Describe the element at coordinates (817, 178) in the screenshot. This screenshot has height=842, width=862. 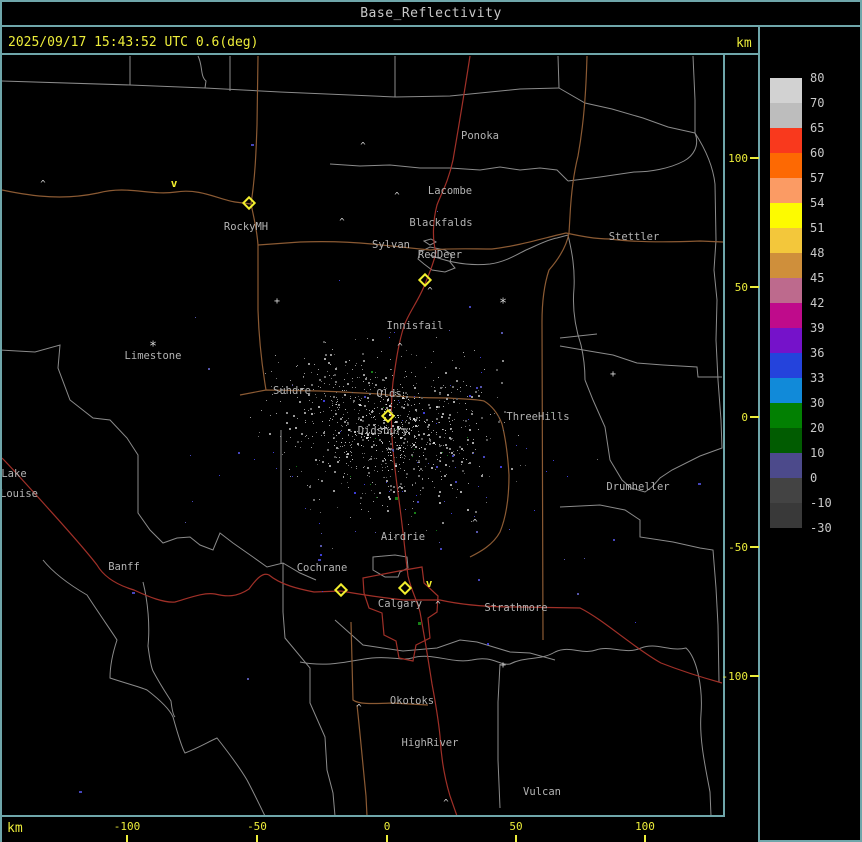
I see `colorbar-tick-label: 57` at that location.